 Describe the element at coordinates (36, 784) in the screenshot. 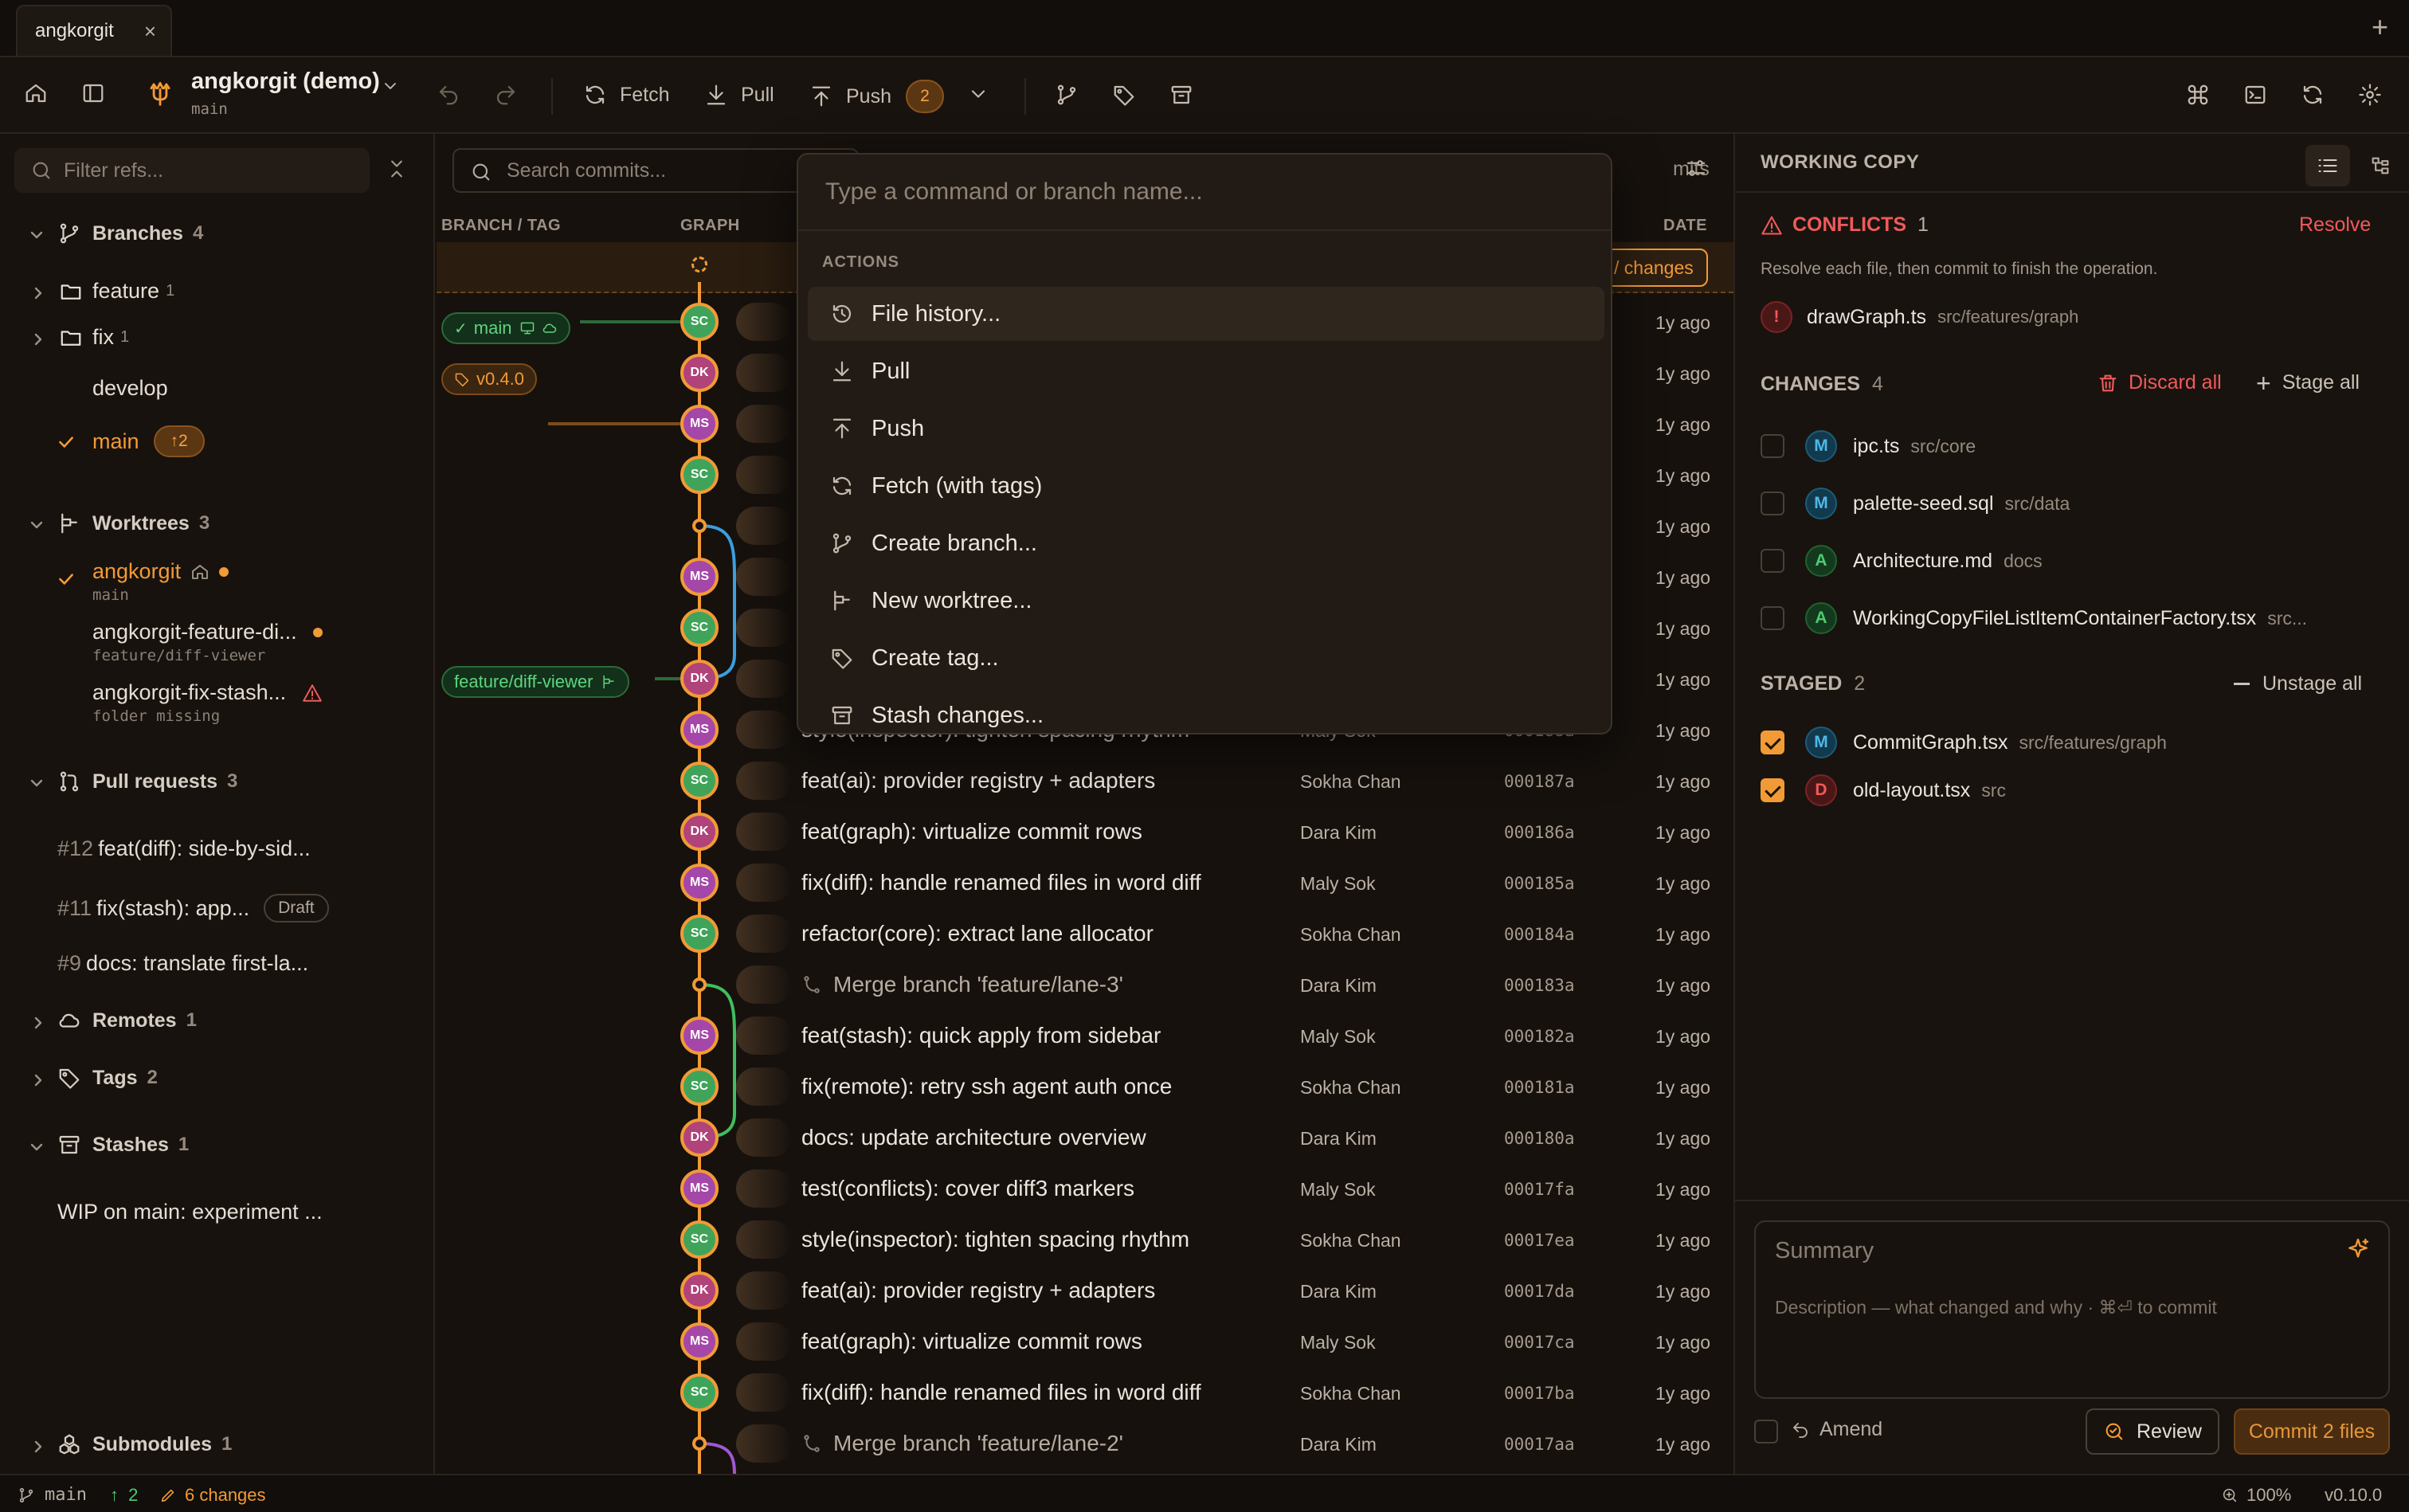

I see `pull-requests-chevron-down-icon` at that location.